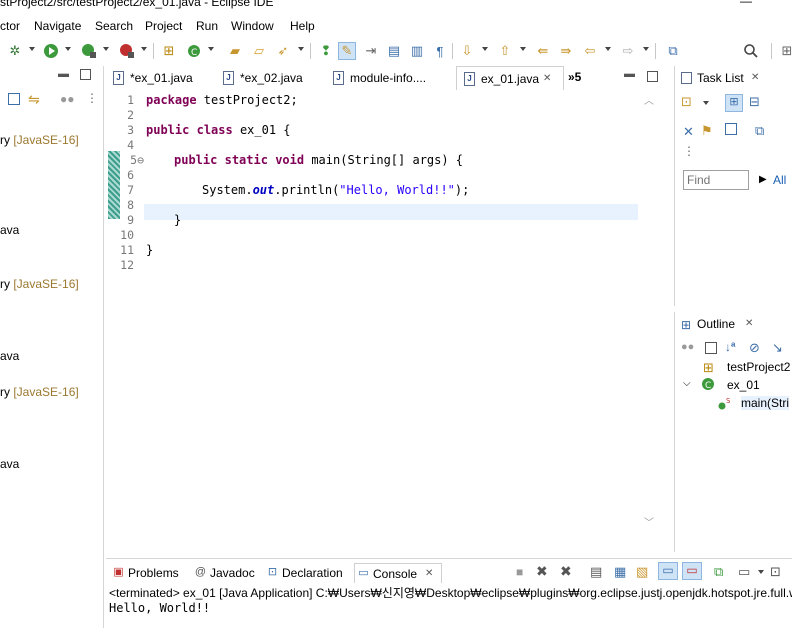  Describe the element at coordinates (169, 51) in the screenshot. I see `new-package-icon: ⊞` at that location.